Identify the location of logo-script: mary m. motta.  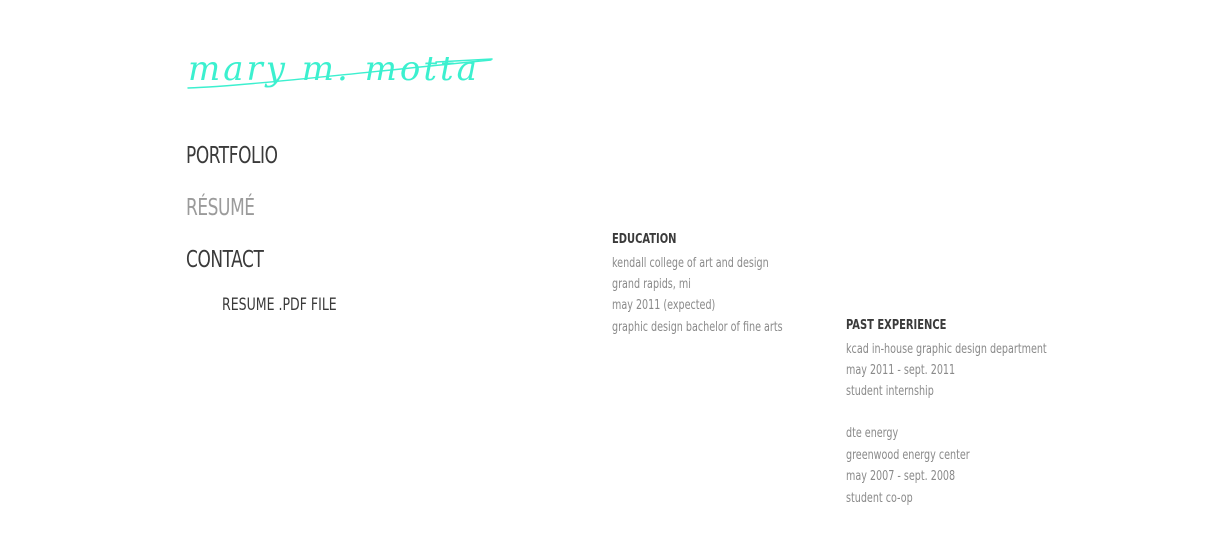
(340, 69).